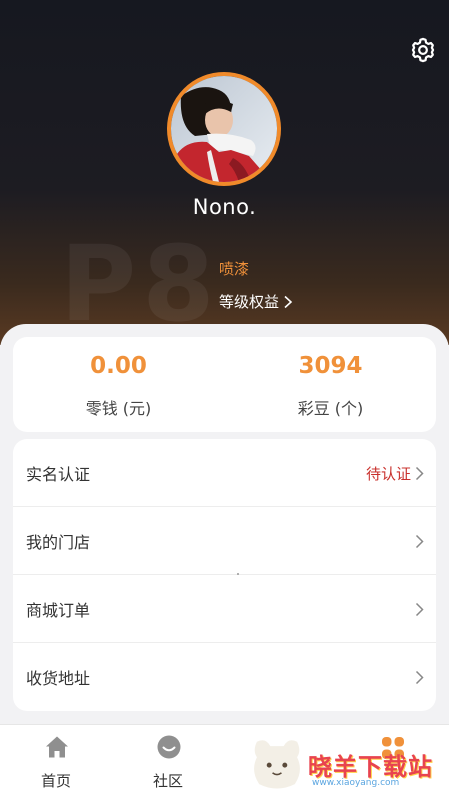 This screenshot has height=797, width=449. I want to click on gear-icon, so click(423, 50).